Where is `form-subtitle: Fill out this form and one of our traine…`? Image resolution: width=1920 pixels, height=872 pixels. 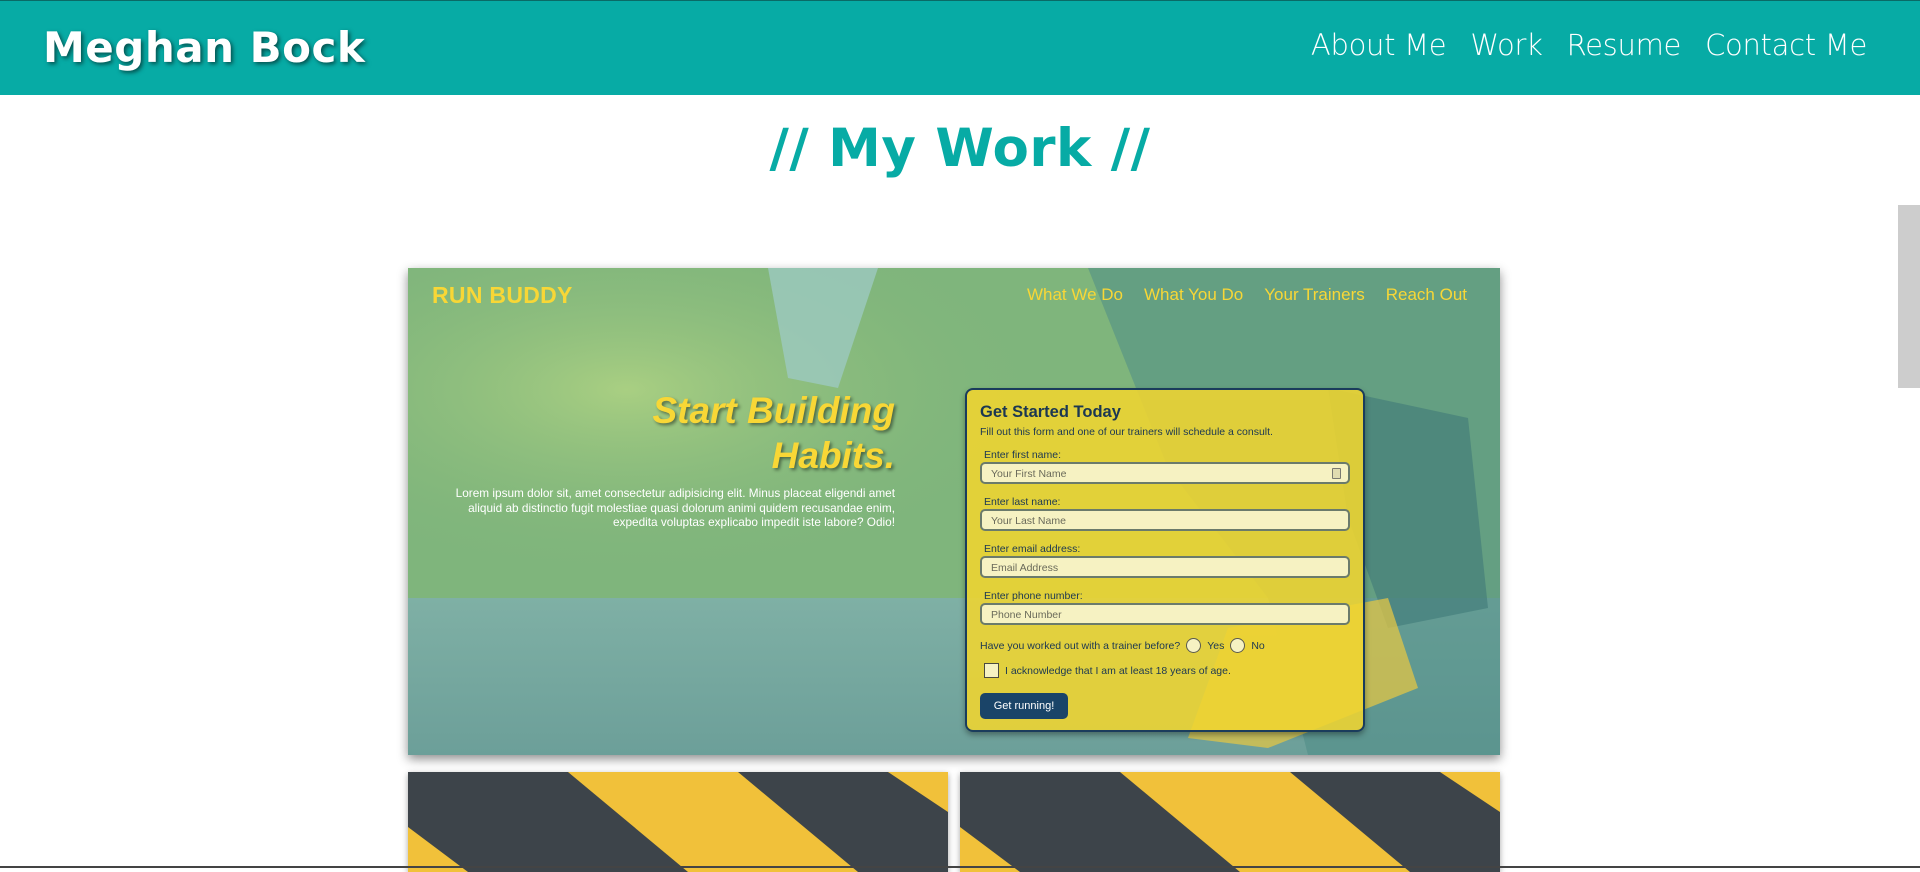 form-subtitle: Fill out this form and one of our traine… is located at coordinates (1126, 432).